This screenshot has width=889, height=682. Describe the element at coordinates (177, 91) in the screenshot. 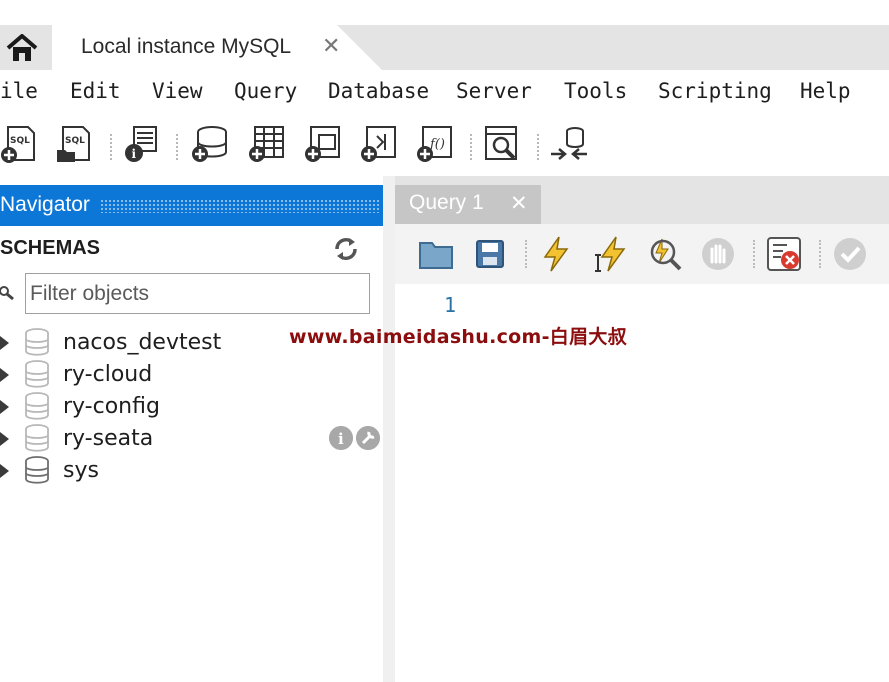

I see `menu-view: View` at that location.